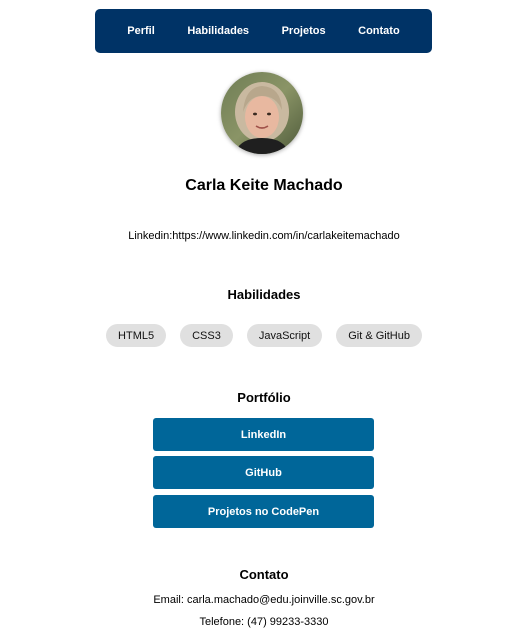 The height and width of the screenshot is (633, 528). I want to click on contact-heading: Contato, so click(264, 574).